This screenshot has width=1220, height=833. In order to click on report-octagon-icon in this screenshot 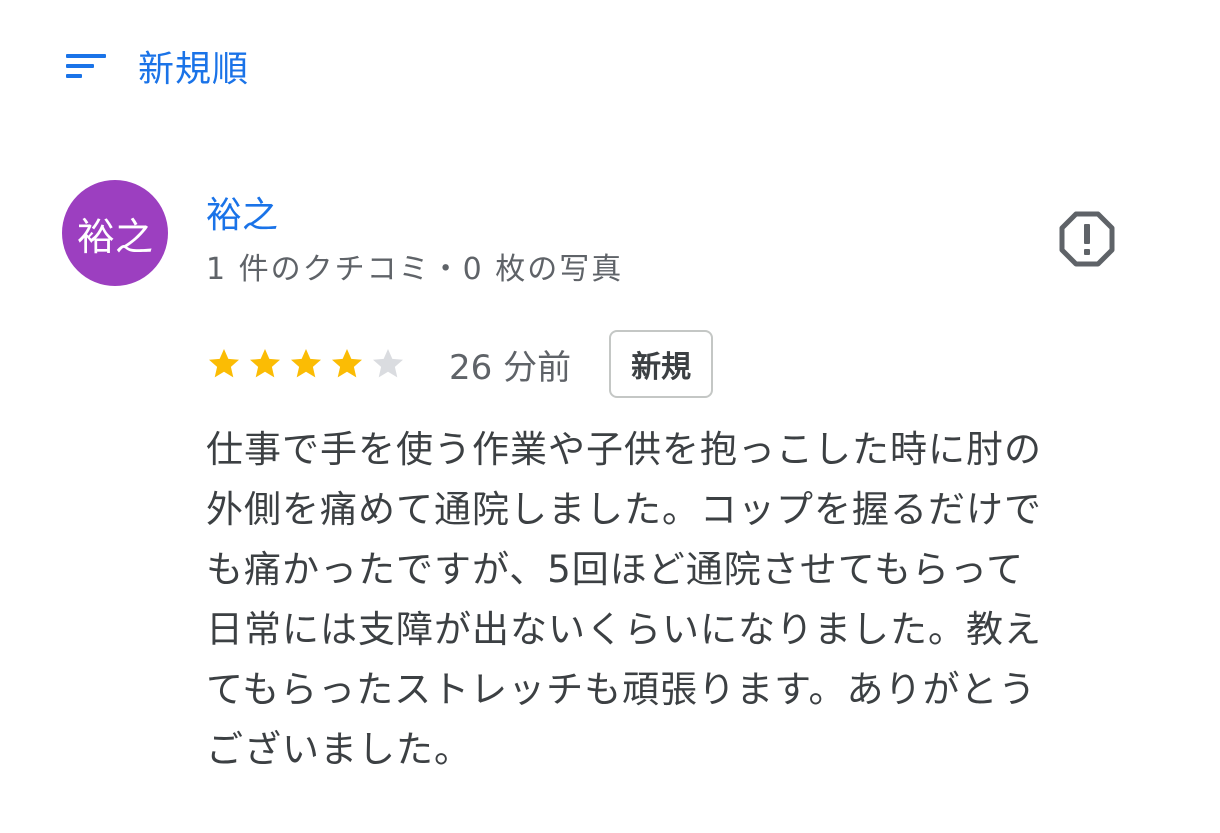, I will do `click(1087, 239)`.